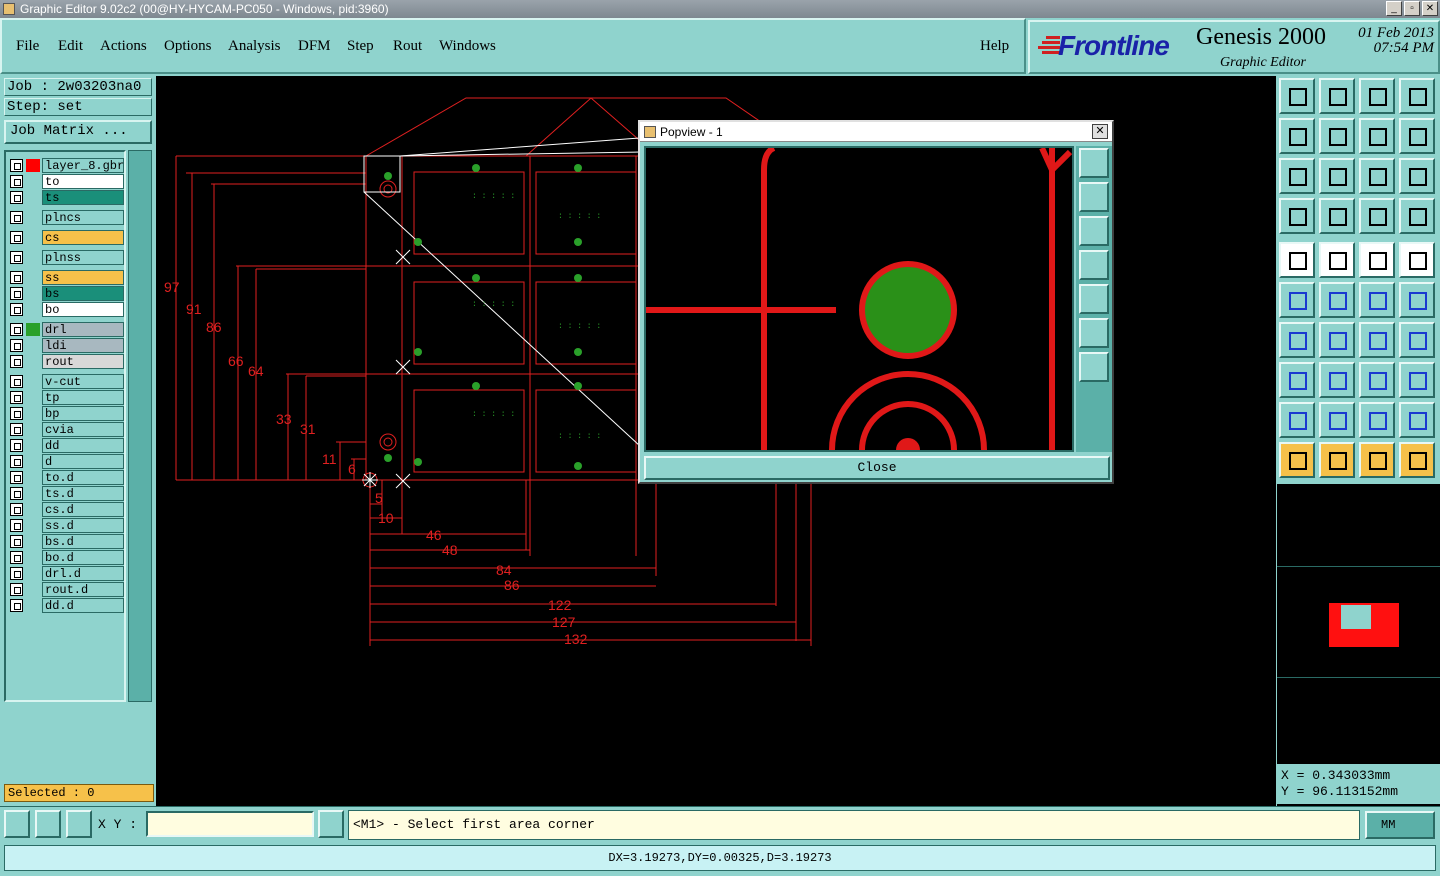  I want to click on layer-row: bs.d, so click(66, 541).